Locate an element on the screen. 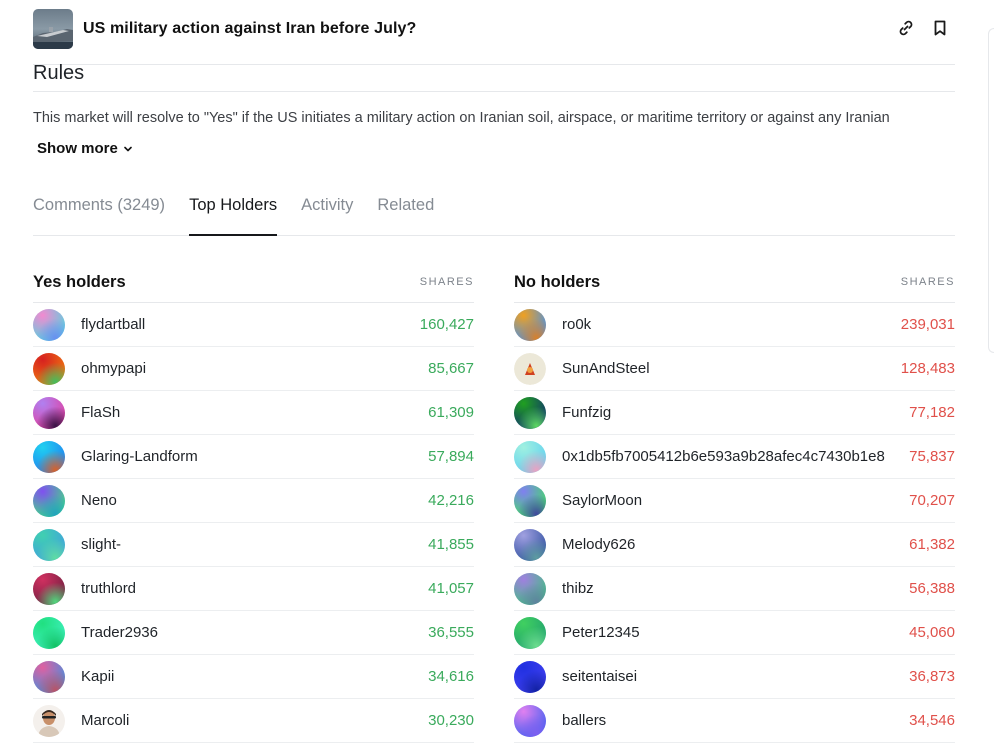 The image size is (994, 749). side-panel-edge is located at coordinates (991, 190).